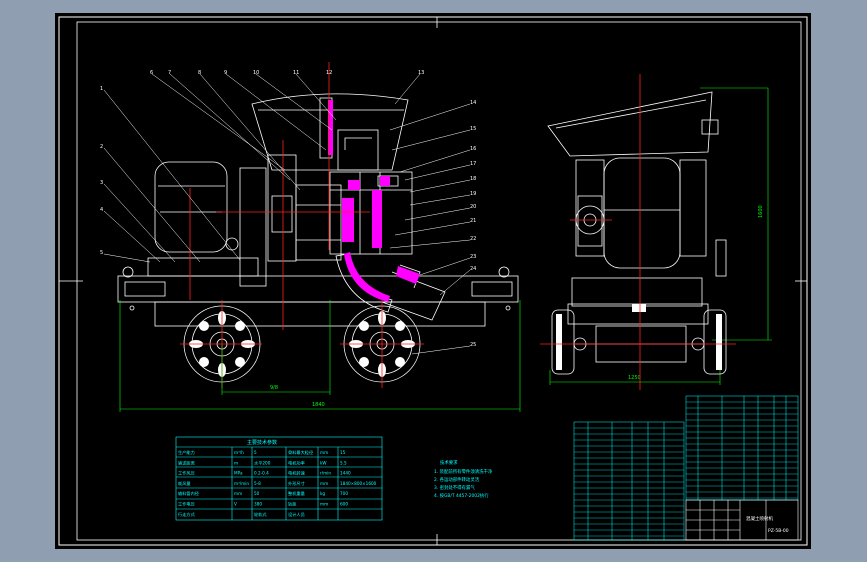 This screenshot has height=562, width=867. Describe the element at coordinates (449, 462) in the screenshot. I see `notes-title: 技术要求` at that location.